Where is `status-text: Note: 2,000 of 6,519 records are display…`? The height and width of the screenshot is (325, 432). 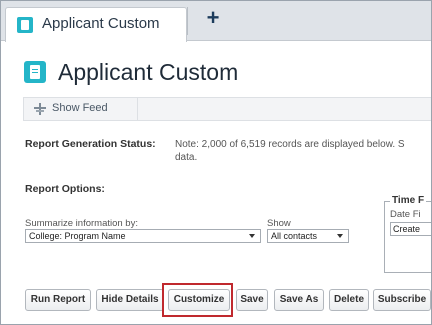
status-text: Note: 2,000 of 6,519 records are display… is located at coordinates (290, 151).